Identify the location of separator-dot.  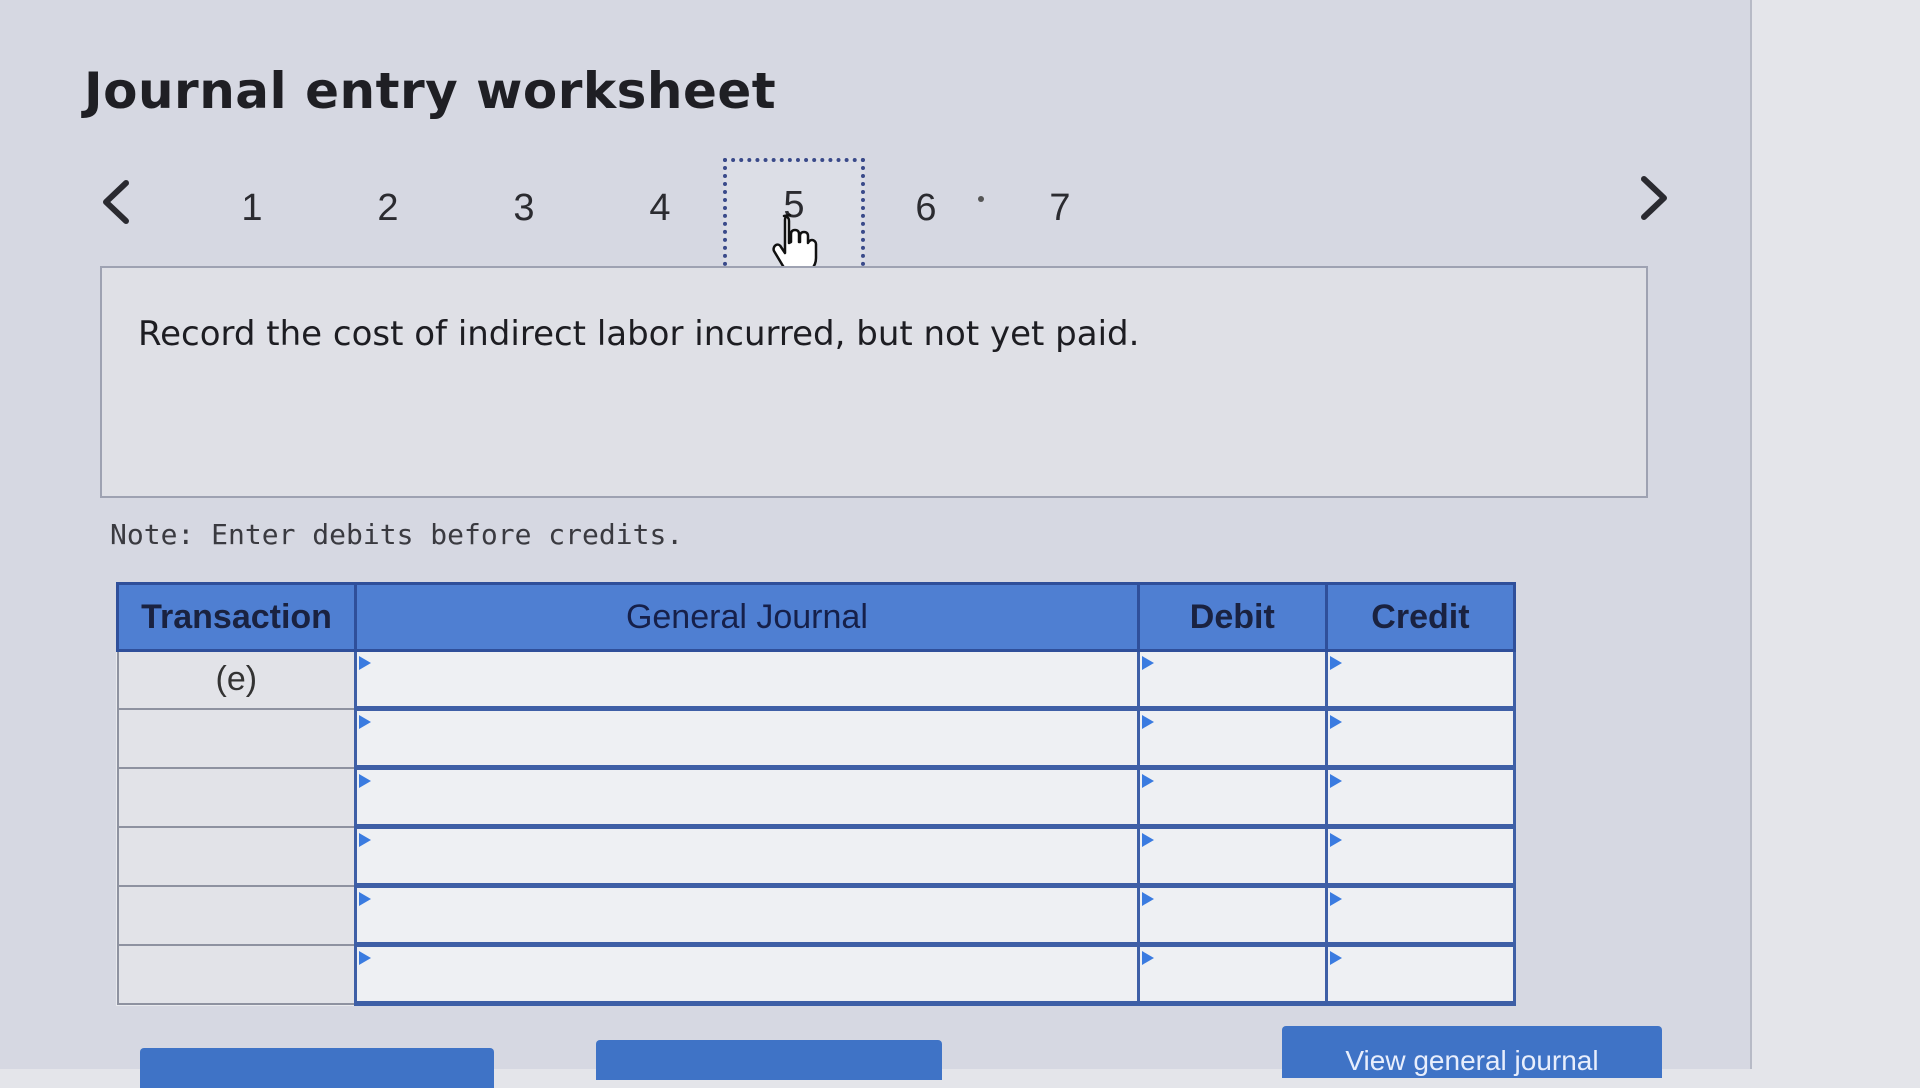
(981, 199).